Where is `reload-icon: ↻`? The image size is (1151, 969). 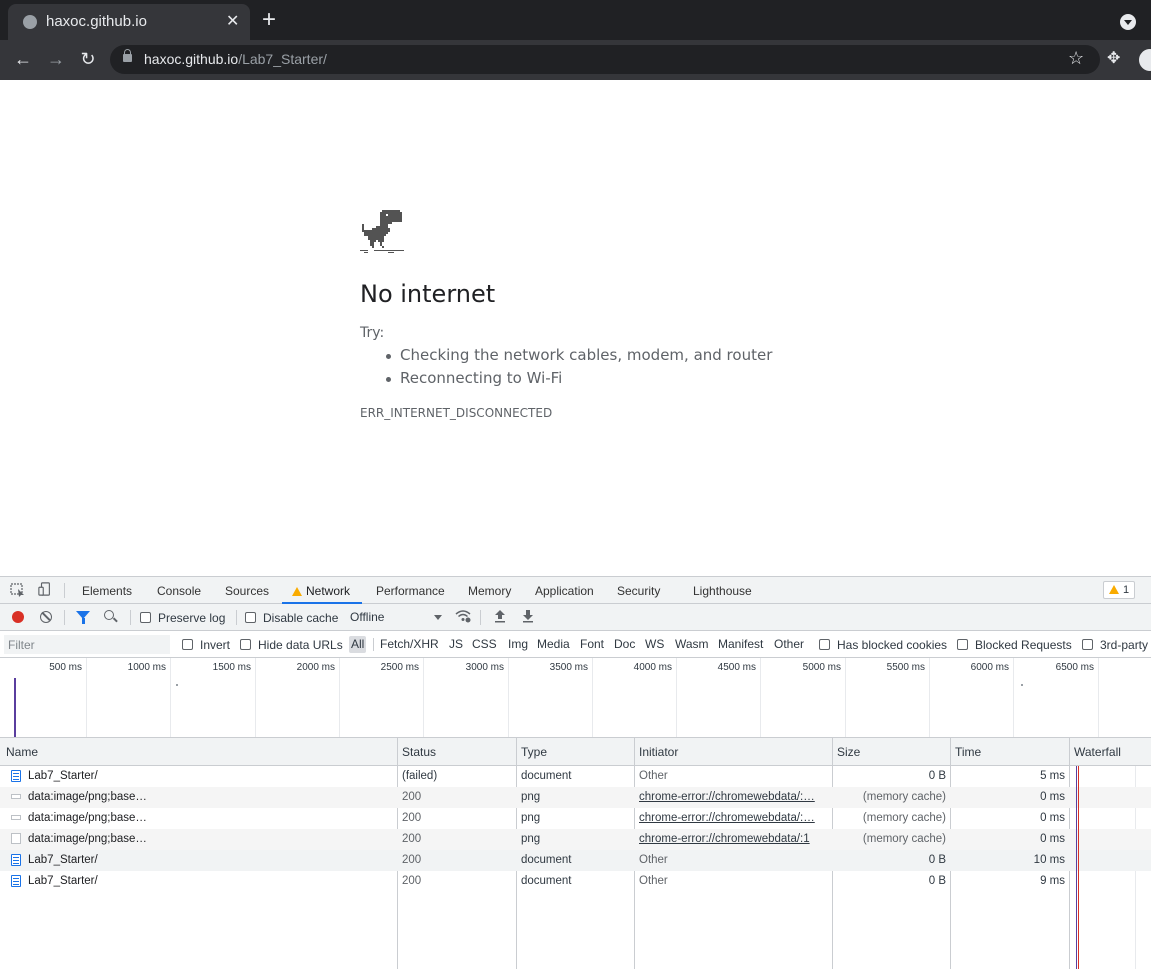 reload-icon: ↻ is located at coordinates (88, 59).